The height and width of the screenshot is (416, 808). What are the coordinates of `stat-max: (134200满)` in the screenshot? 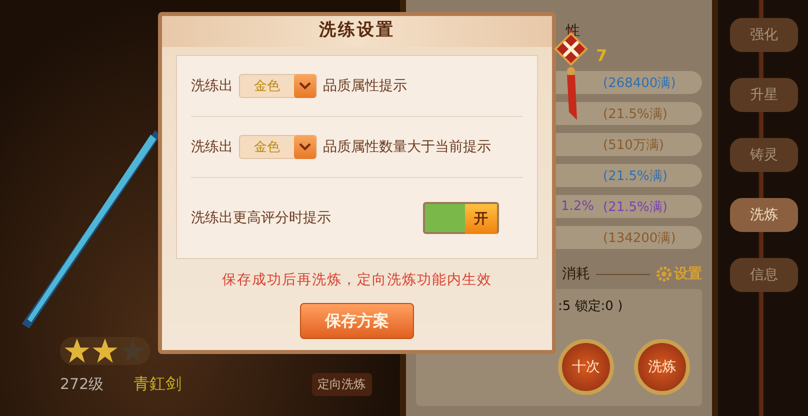 It's located at (639, 238).